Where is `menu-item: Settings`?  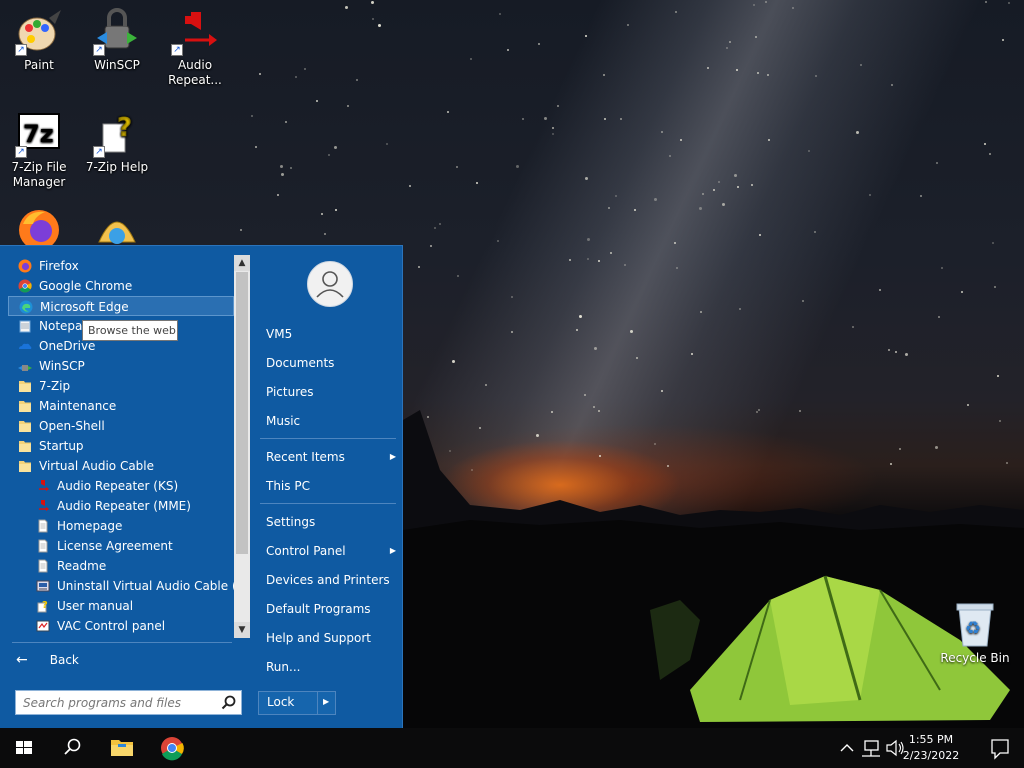 menu-item: Settings is located at coordinates (331, 522).